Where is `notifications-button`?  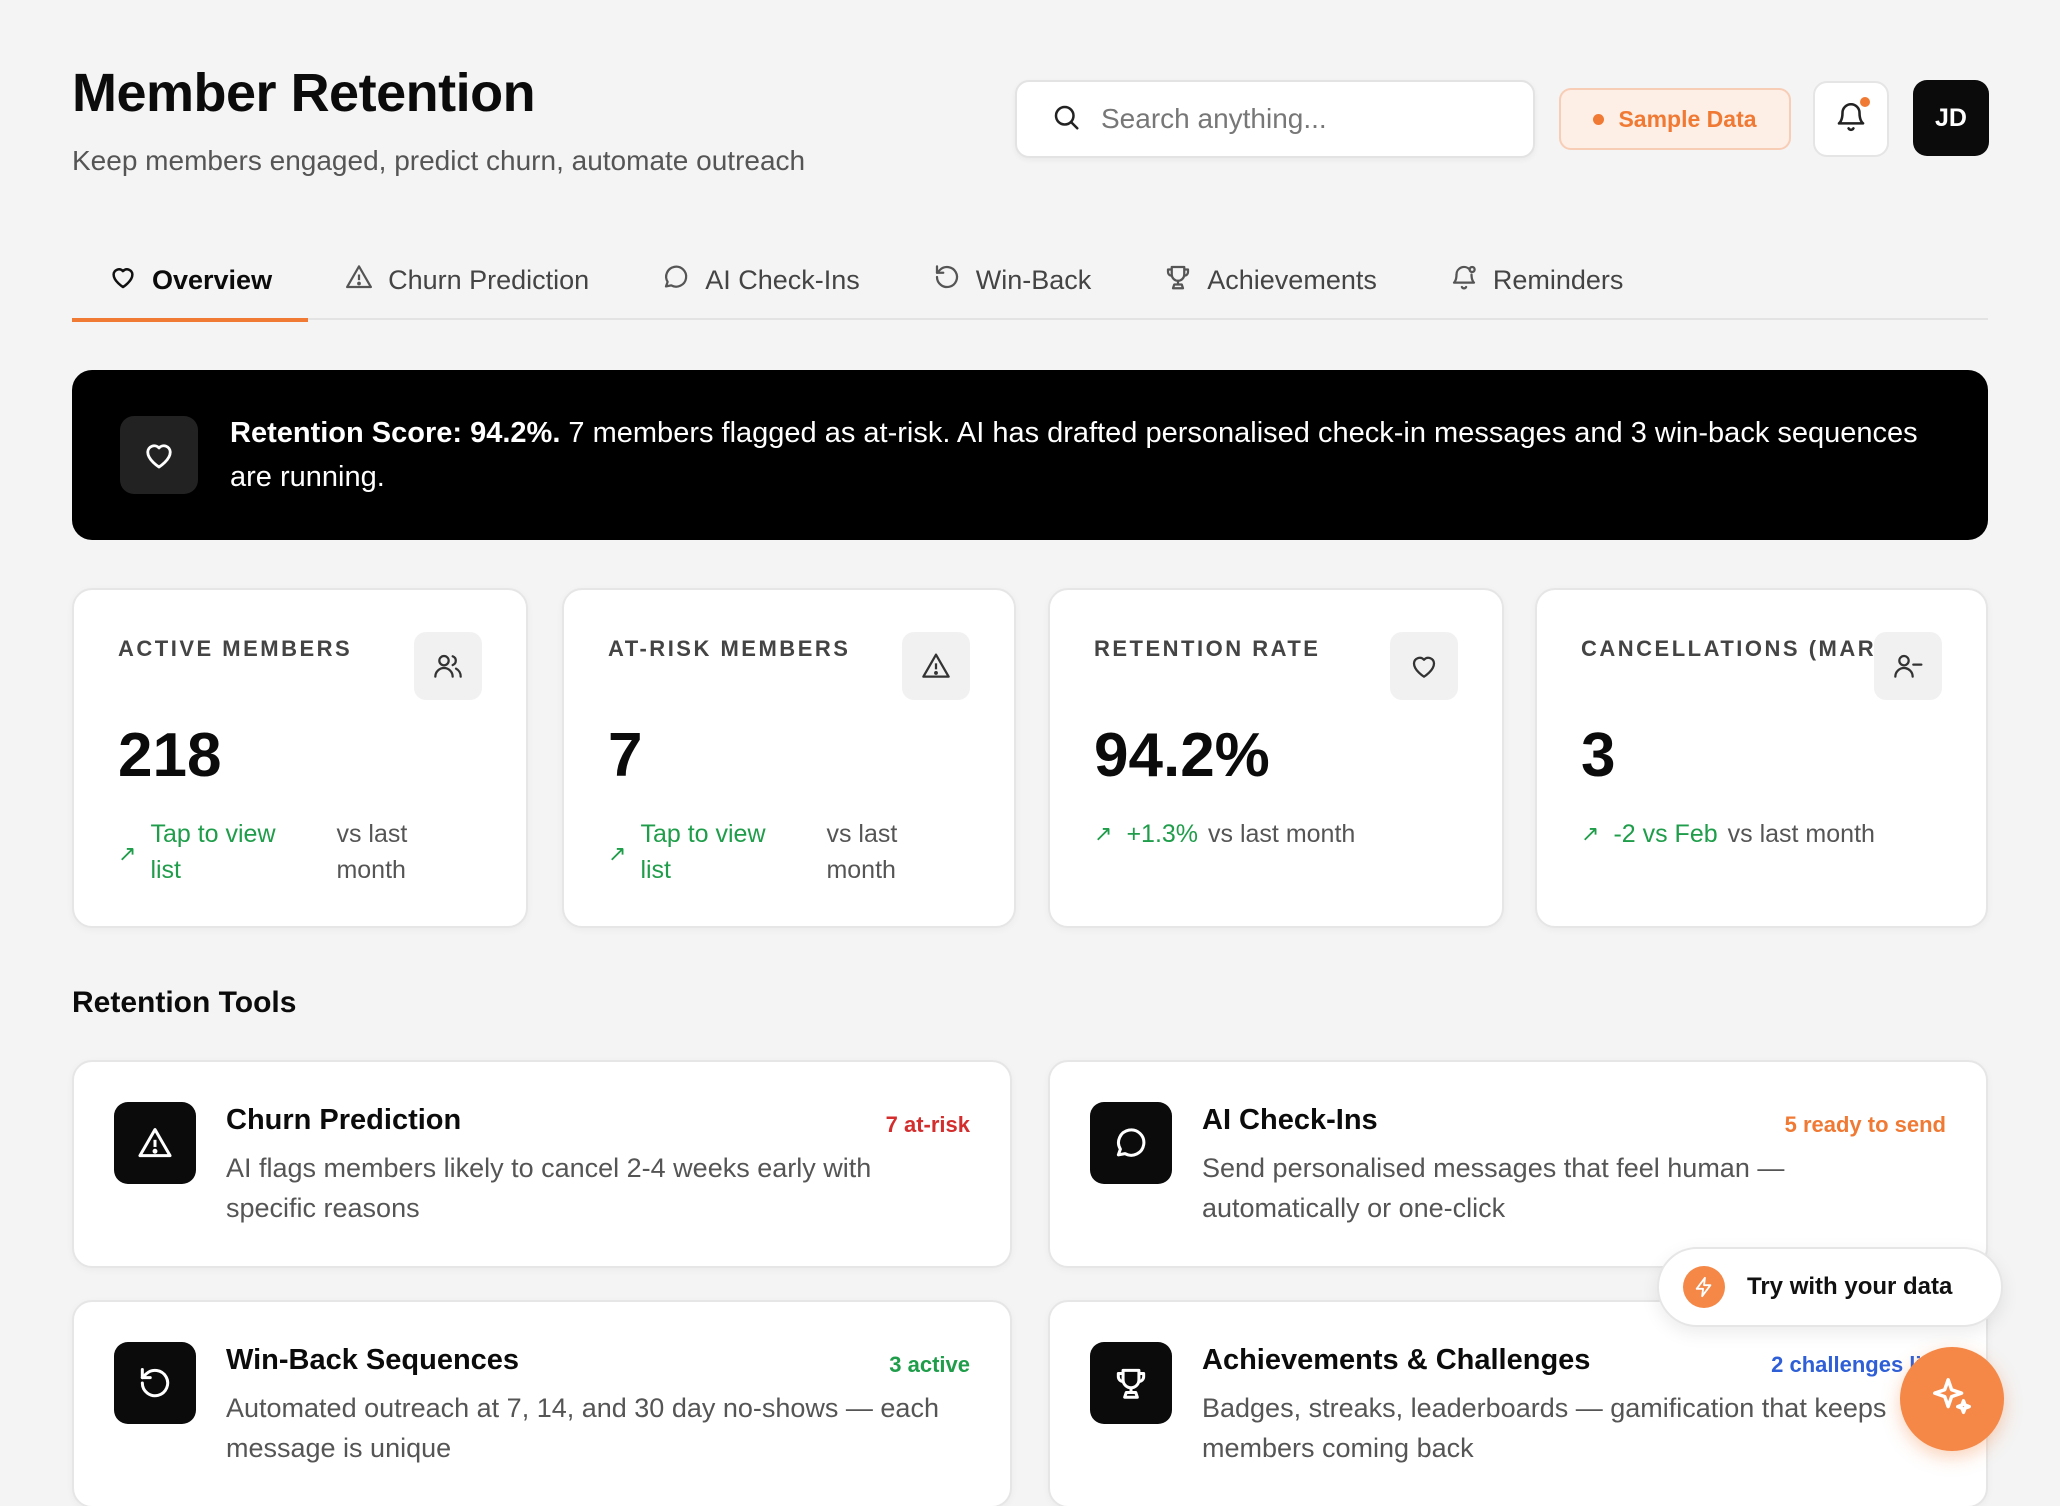
notifications-button is located at coordinates (1851, 119).